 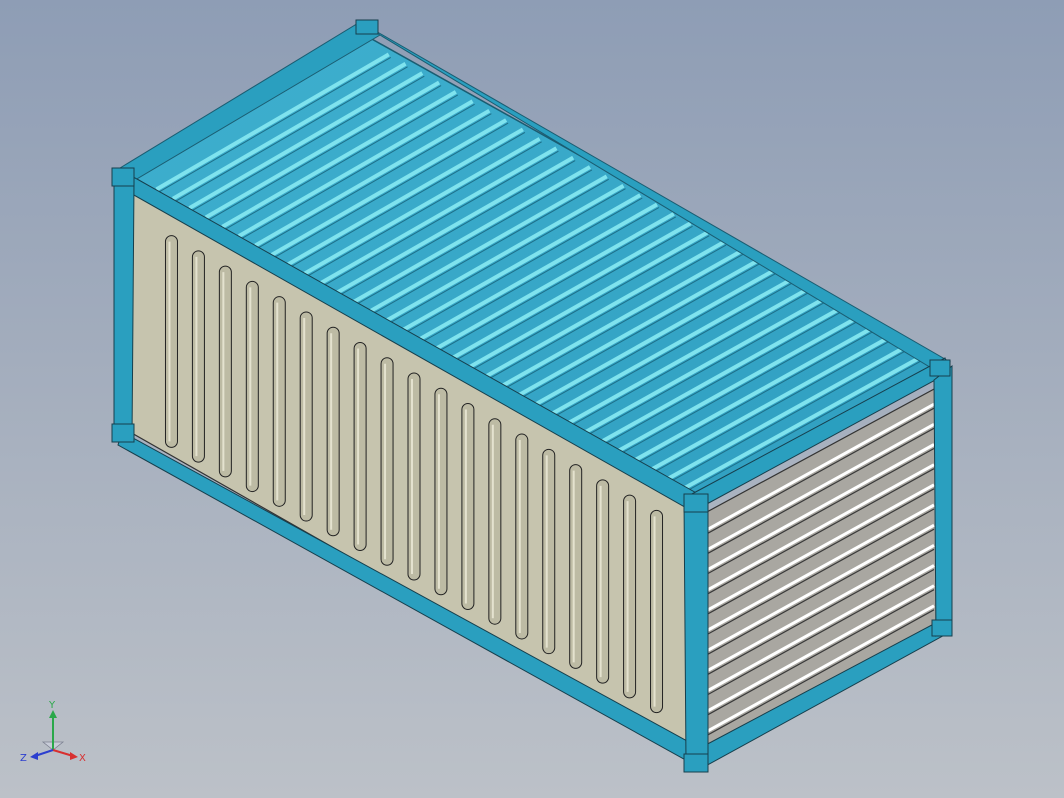 I want to click on y-axis-label: Y, so click(x=52, y=705).